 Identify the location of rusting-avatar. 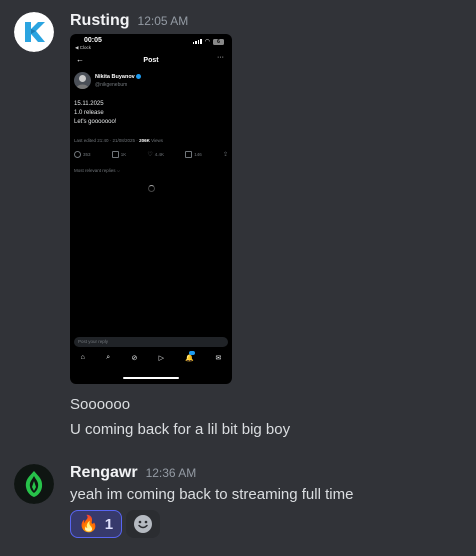
(34, 32).